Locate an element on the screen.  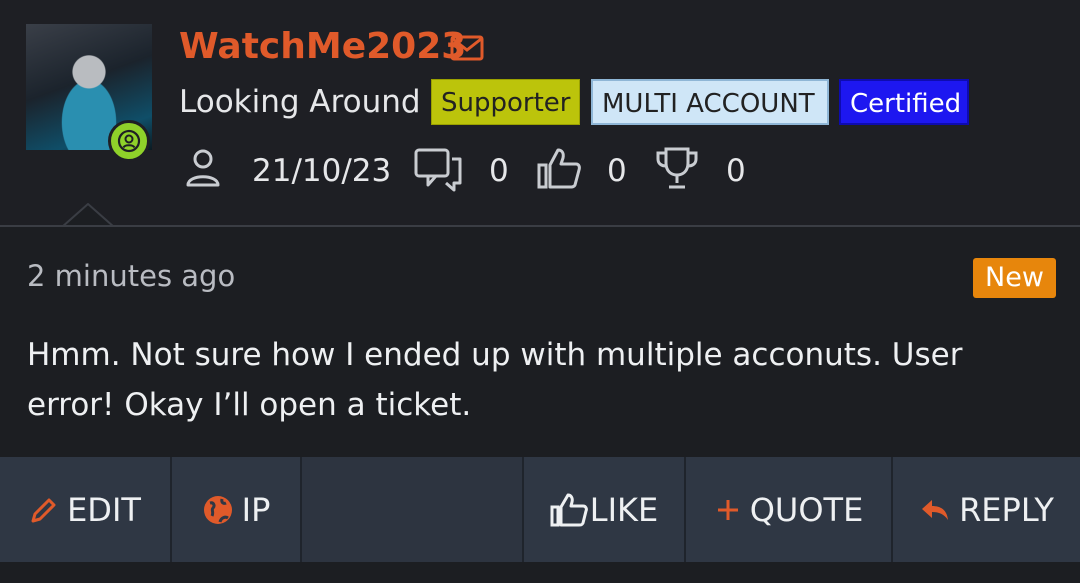
supporter-badge: Supporter is located at coordinates (505, 102).